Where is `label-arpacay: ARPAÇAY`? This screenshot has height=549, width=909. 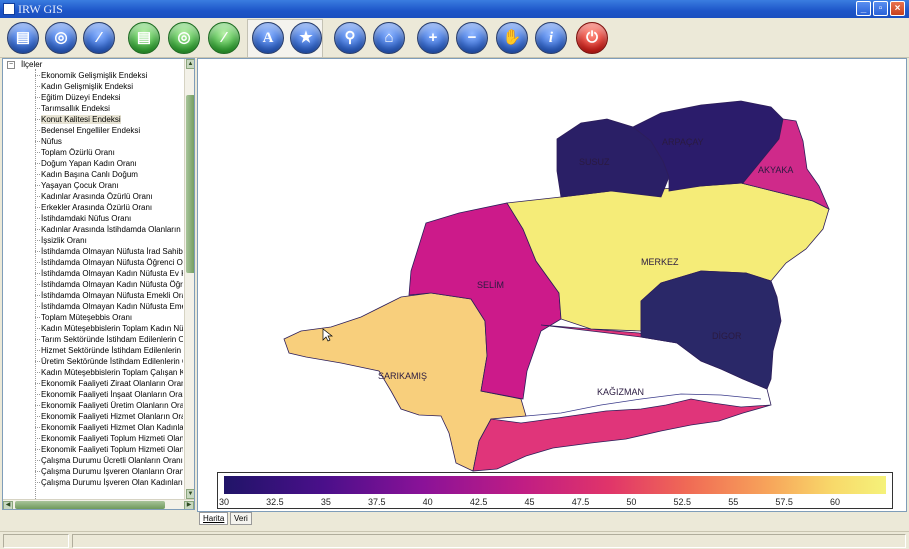
label-arpacay: ARPAÇAY is located at coordinates (683, 142).